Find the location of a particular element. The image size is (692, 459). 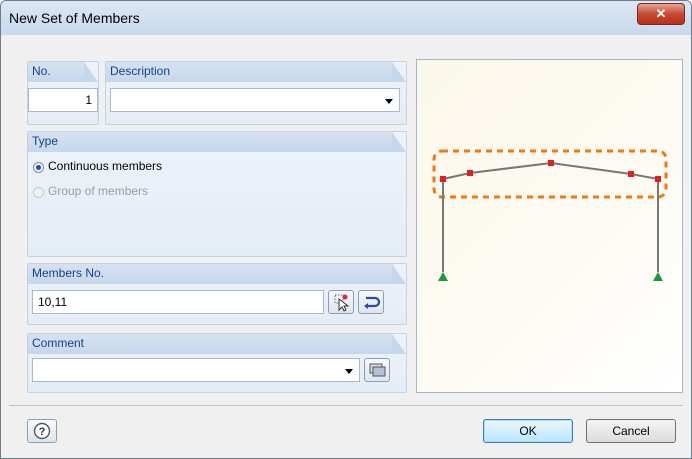

no-field: 1 is located at coordinates (63, 100).